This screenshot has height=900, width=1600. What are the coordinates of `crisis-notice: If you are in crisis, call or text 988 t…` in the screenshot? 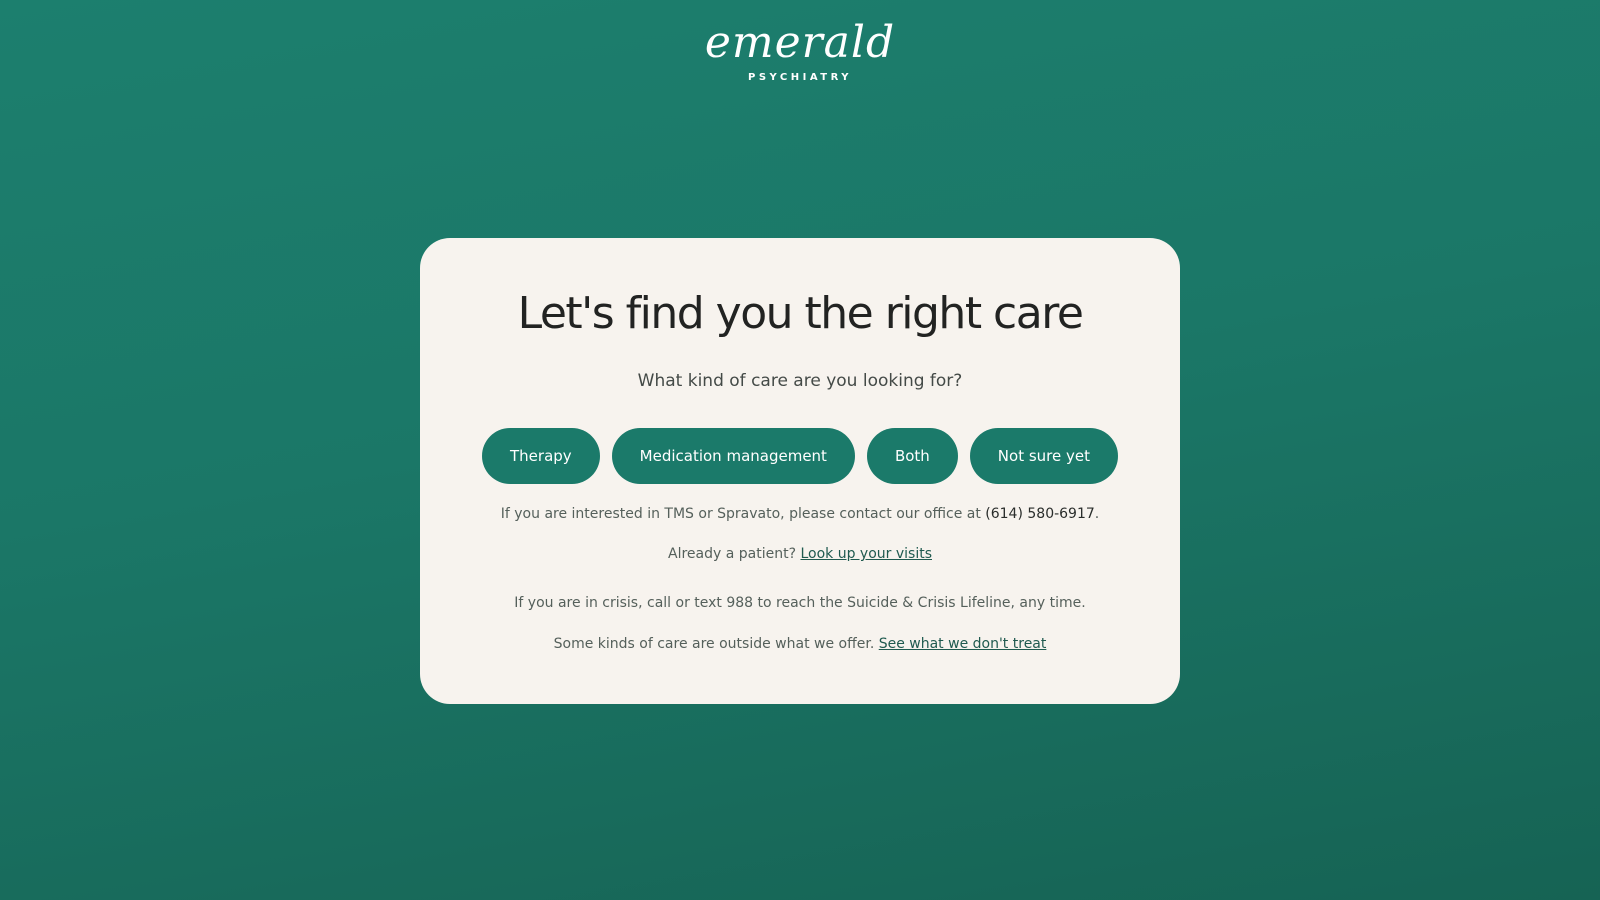 It's located at (800, 603).